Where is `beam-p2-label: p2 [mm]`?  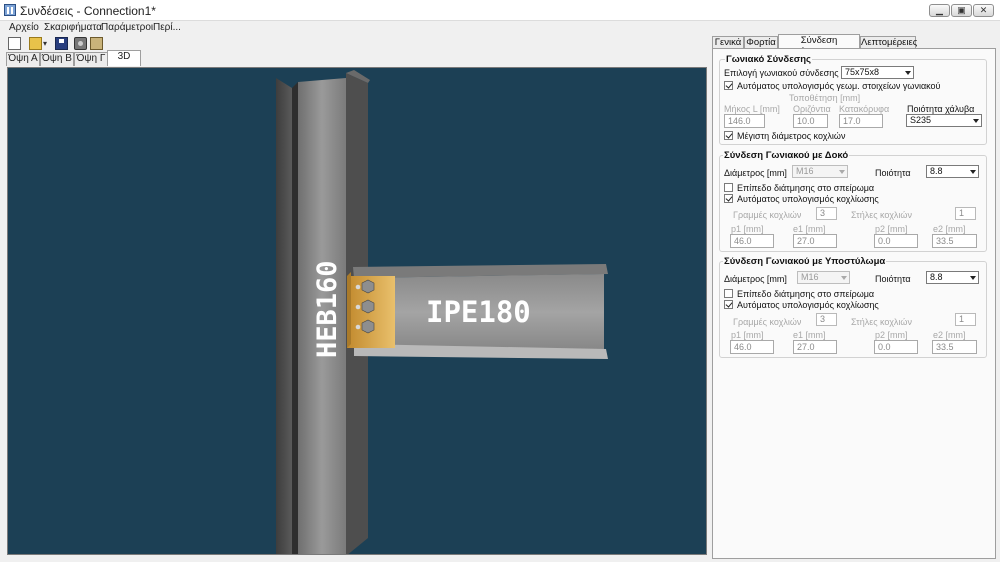
beam-p2-label: p2 [mm] is located at coordinates (891, 229).